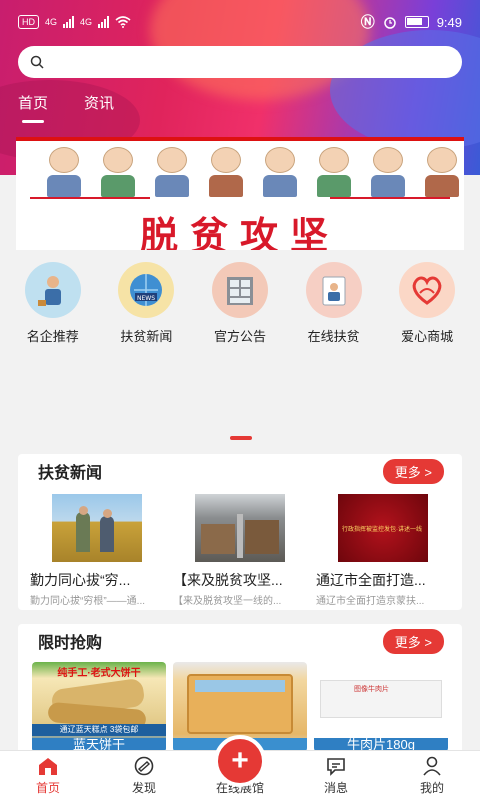  What do you see at coordinates (146, 290) in the screenshot?
I see `news-globe-icon: NEWS` at bounding box center [146, 290].